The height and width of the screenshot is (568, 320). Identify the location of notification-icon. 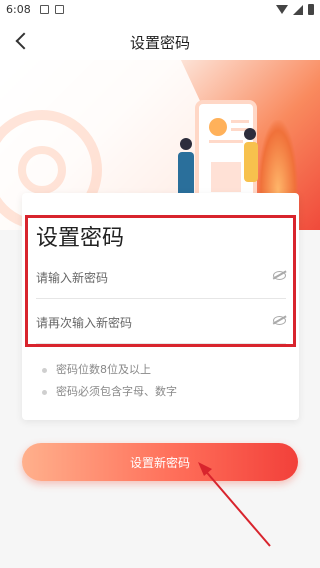
(44, 9).